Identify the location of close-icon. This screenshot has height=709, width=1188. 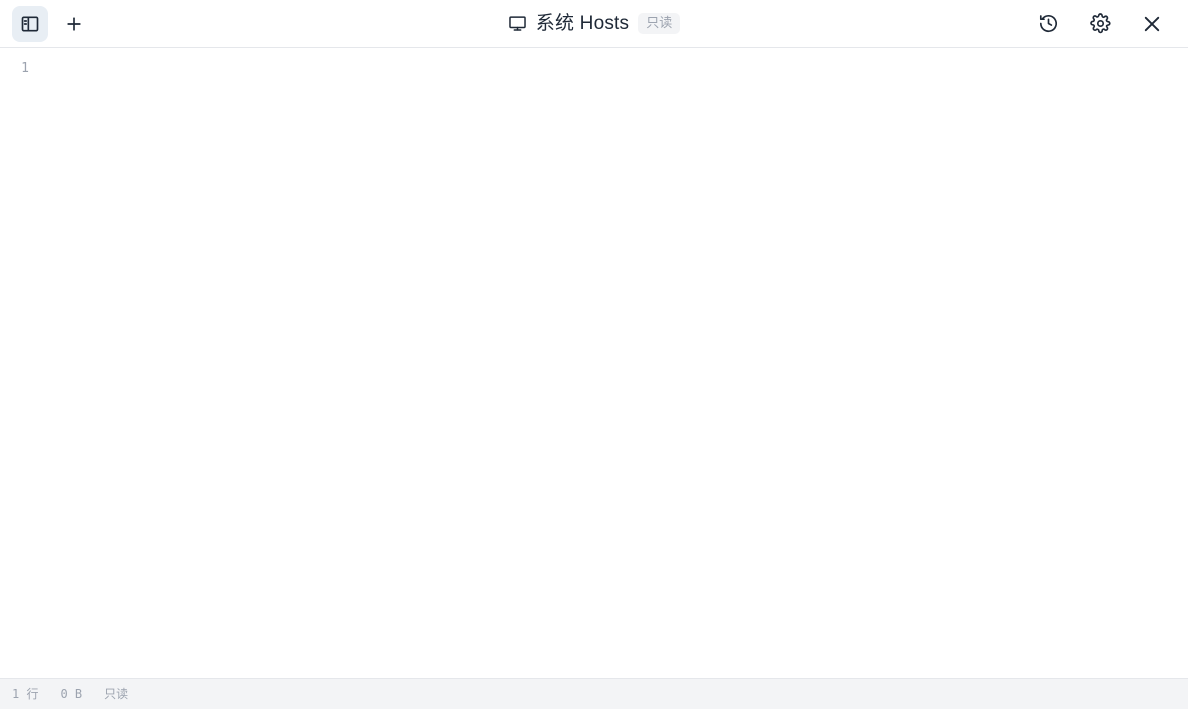
(1152, 24).